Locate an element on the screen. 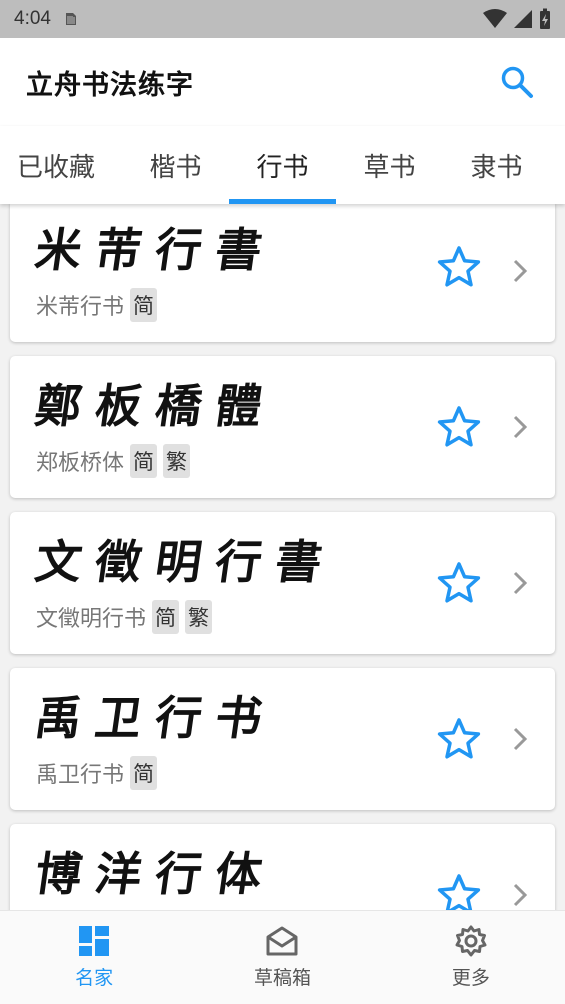 This screenshot has height=1004, width=565. nav-item-drafts: 草稿箱 is located at coordinates (282, 957).